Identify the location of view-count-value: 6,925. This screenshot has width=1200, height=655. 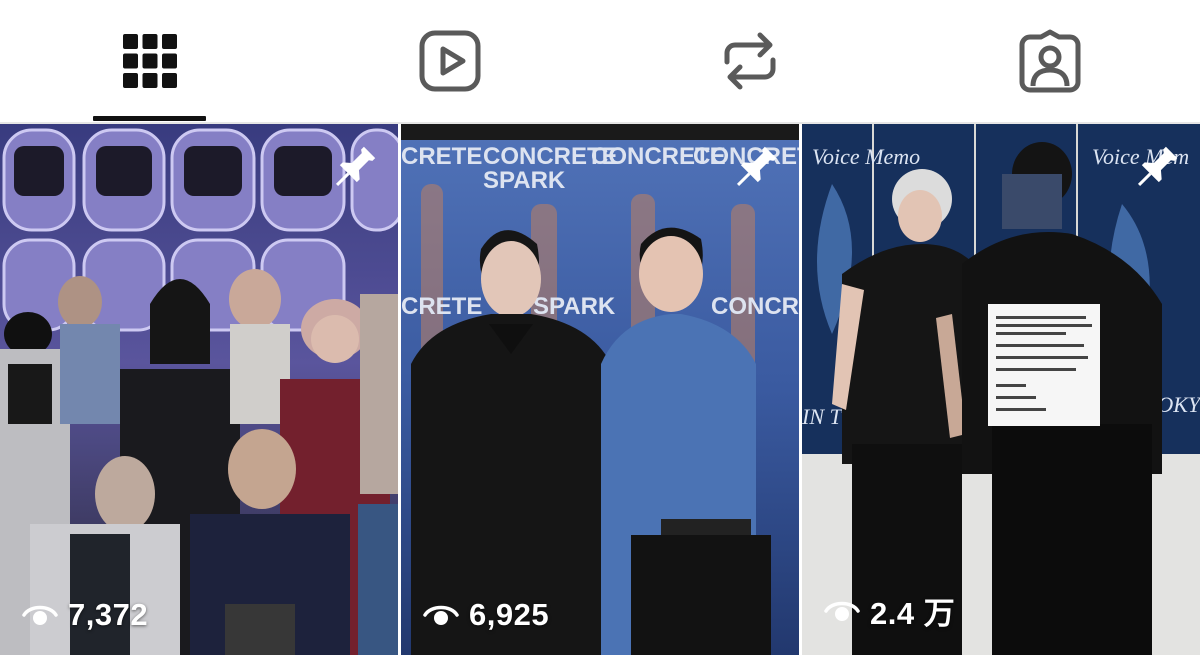
(509, 614).